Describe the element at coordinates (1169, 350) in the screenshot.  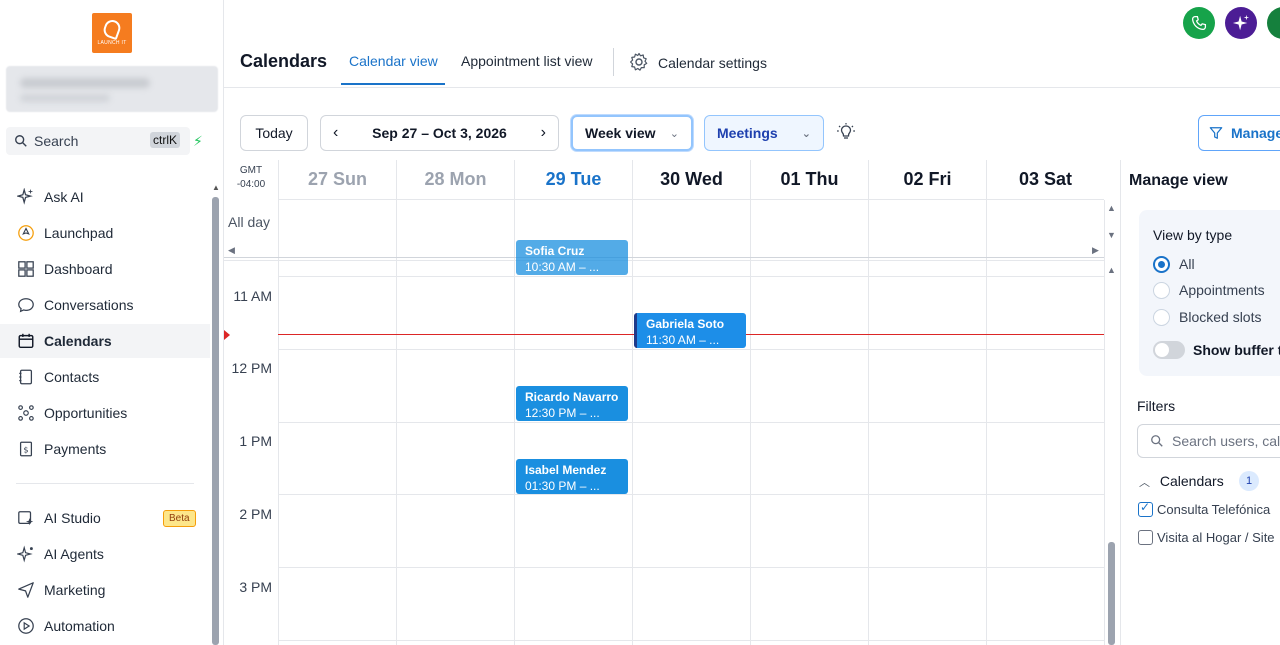
I see `show-buffer-toggle` at that location.